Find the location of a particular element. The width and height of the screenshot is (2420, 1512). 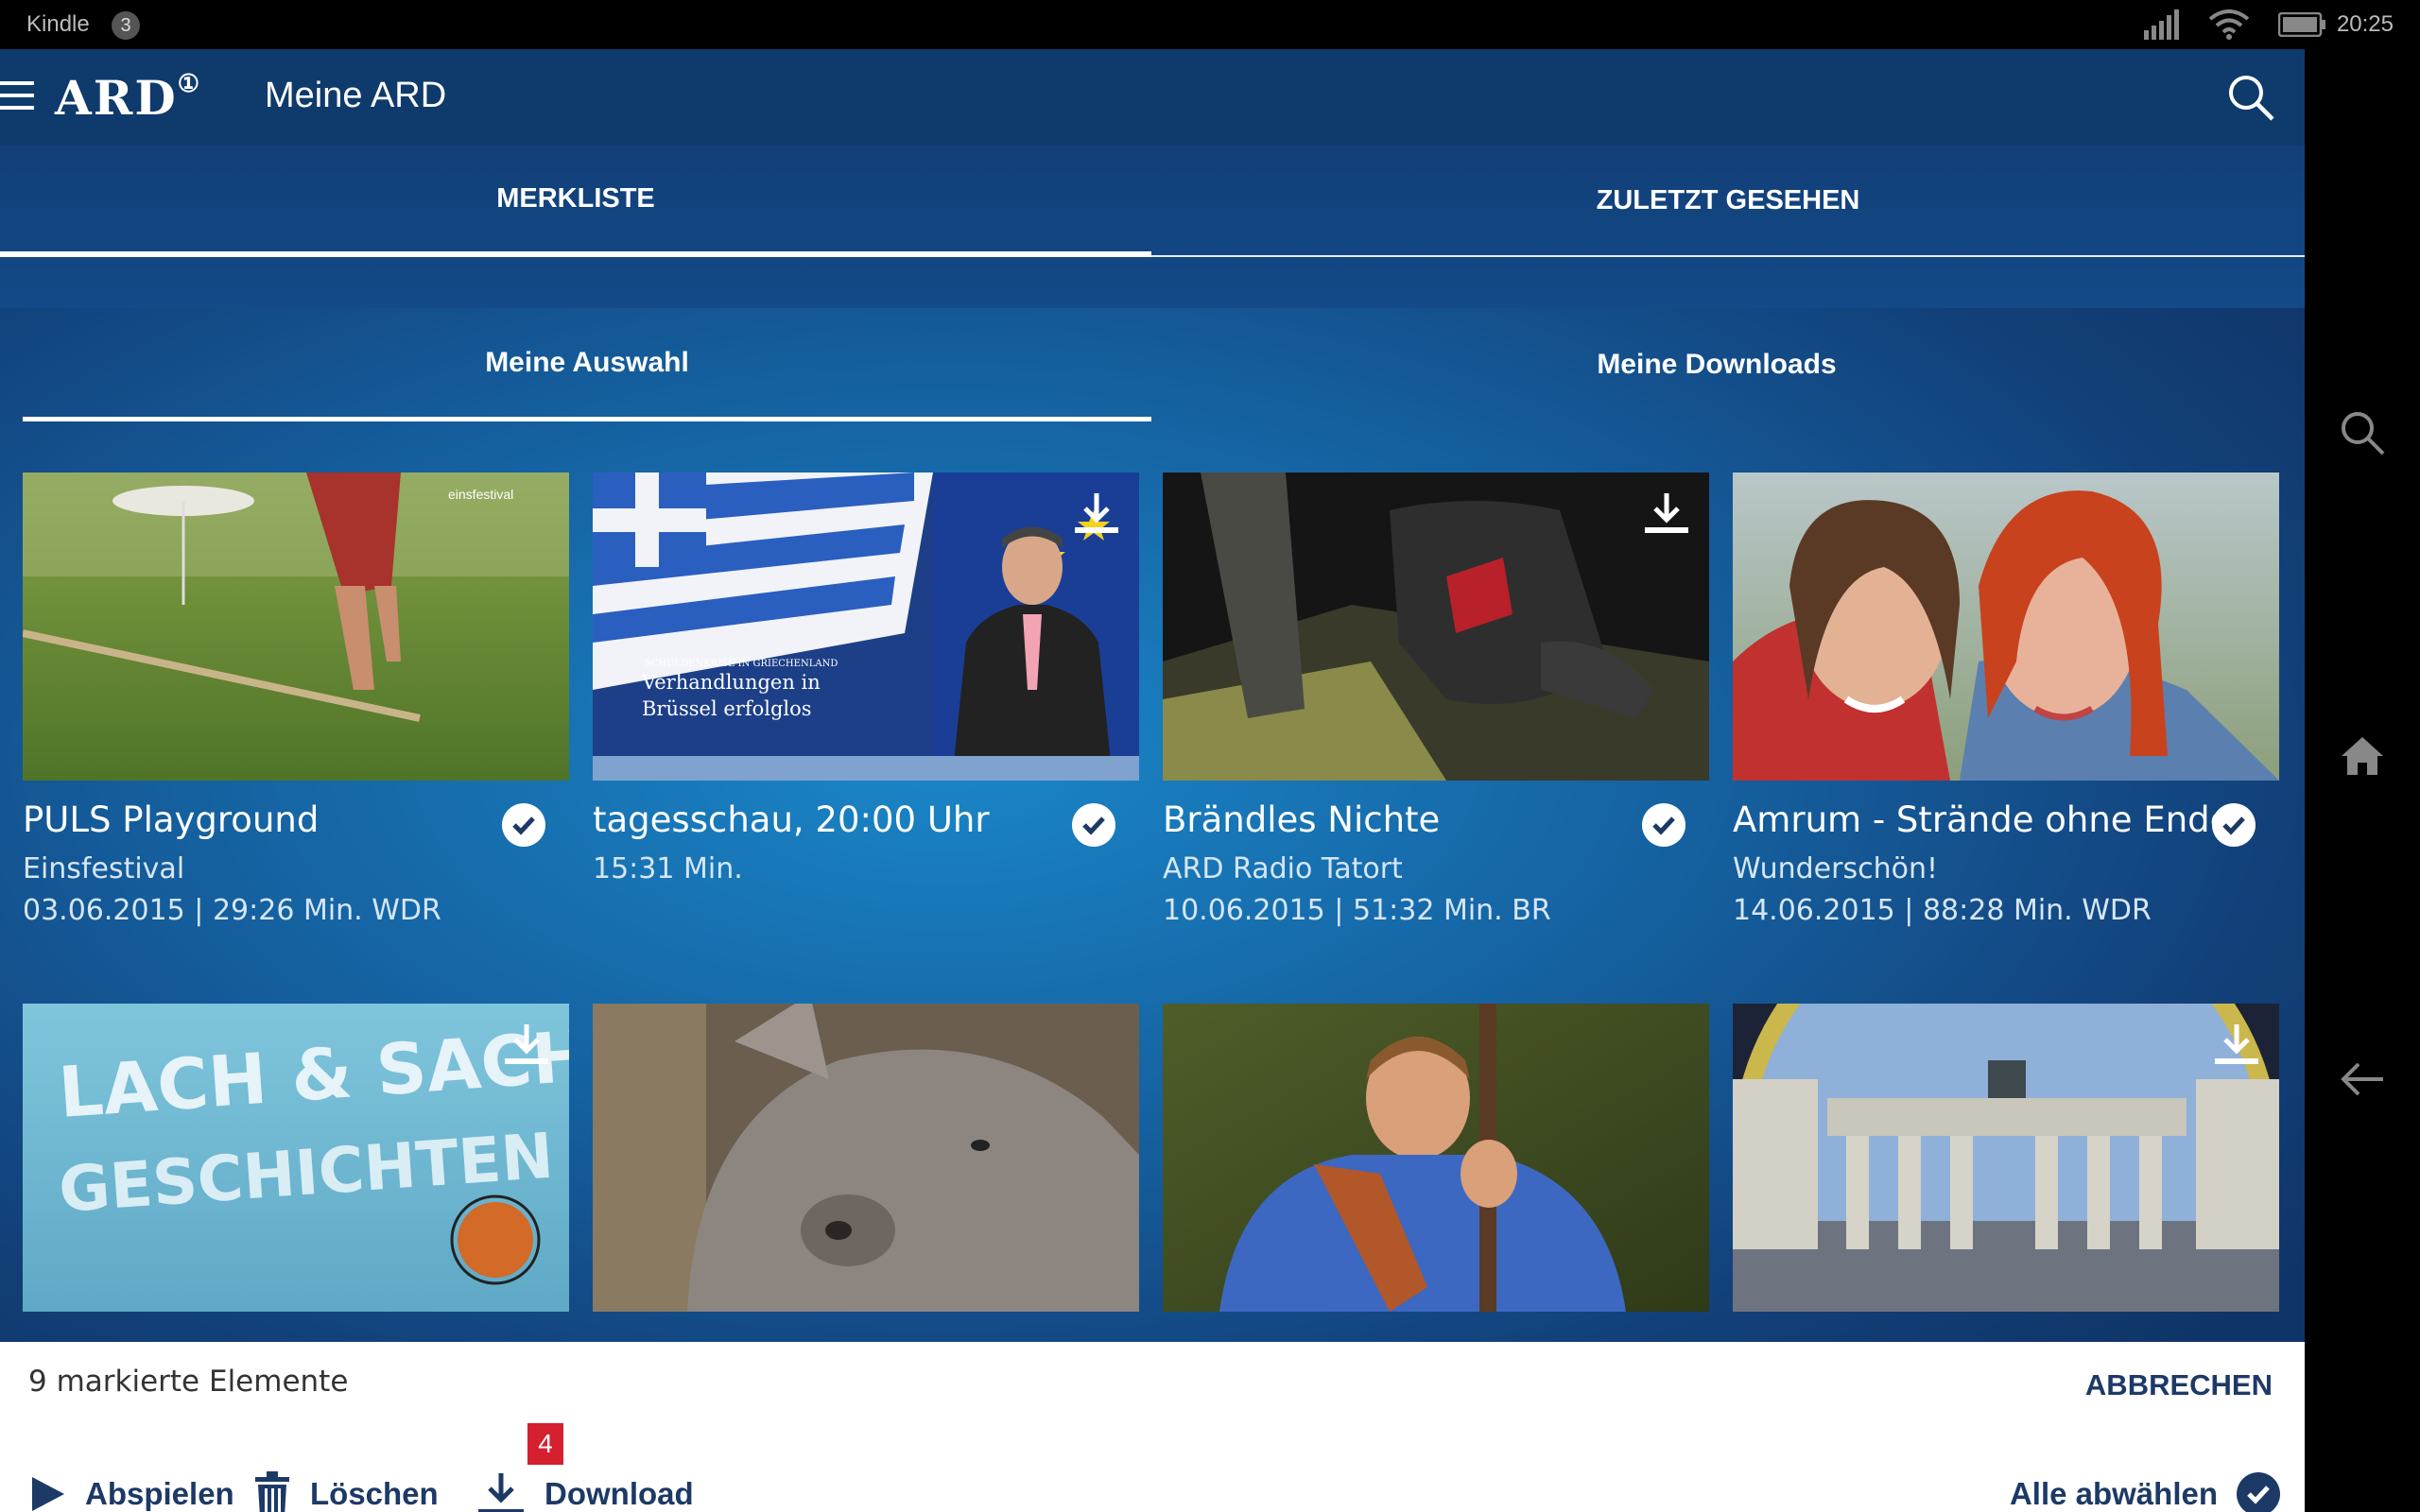

signal-icon is located at coordinates (2161, 24).